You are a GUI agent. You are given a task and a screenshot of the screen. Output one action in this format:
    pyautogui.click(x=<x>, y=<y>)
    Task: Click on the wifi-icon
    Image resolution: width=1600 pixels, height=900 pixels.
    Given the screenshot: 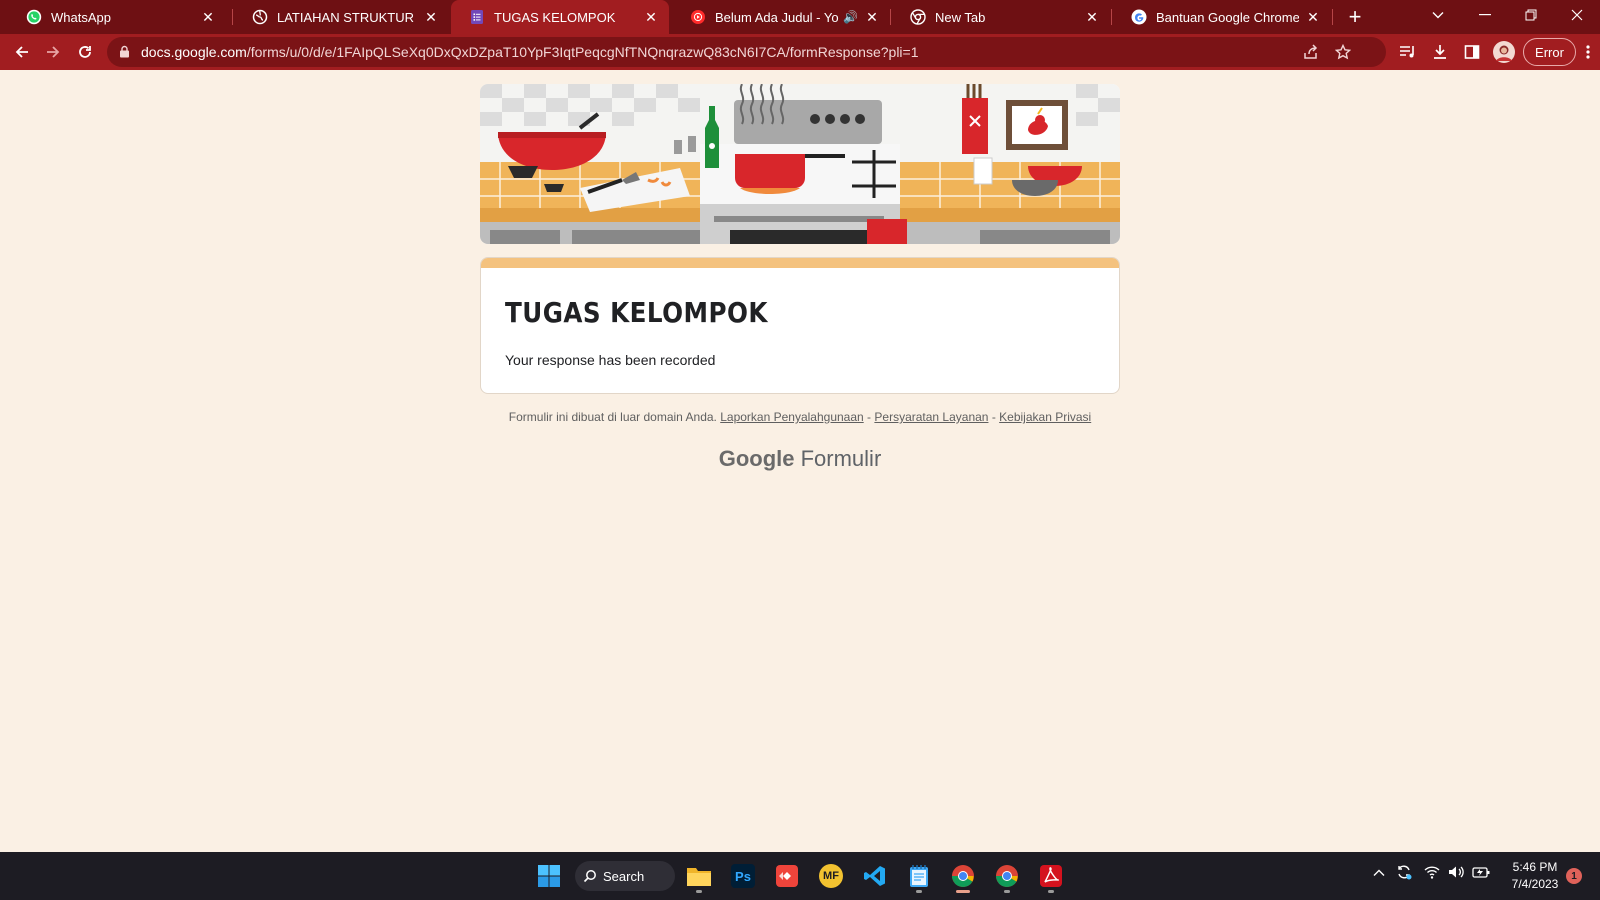 What is the action you would take?
    pyautogui.click(x=1432, y=872)
    